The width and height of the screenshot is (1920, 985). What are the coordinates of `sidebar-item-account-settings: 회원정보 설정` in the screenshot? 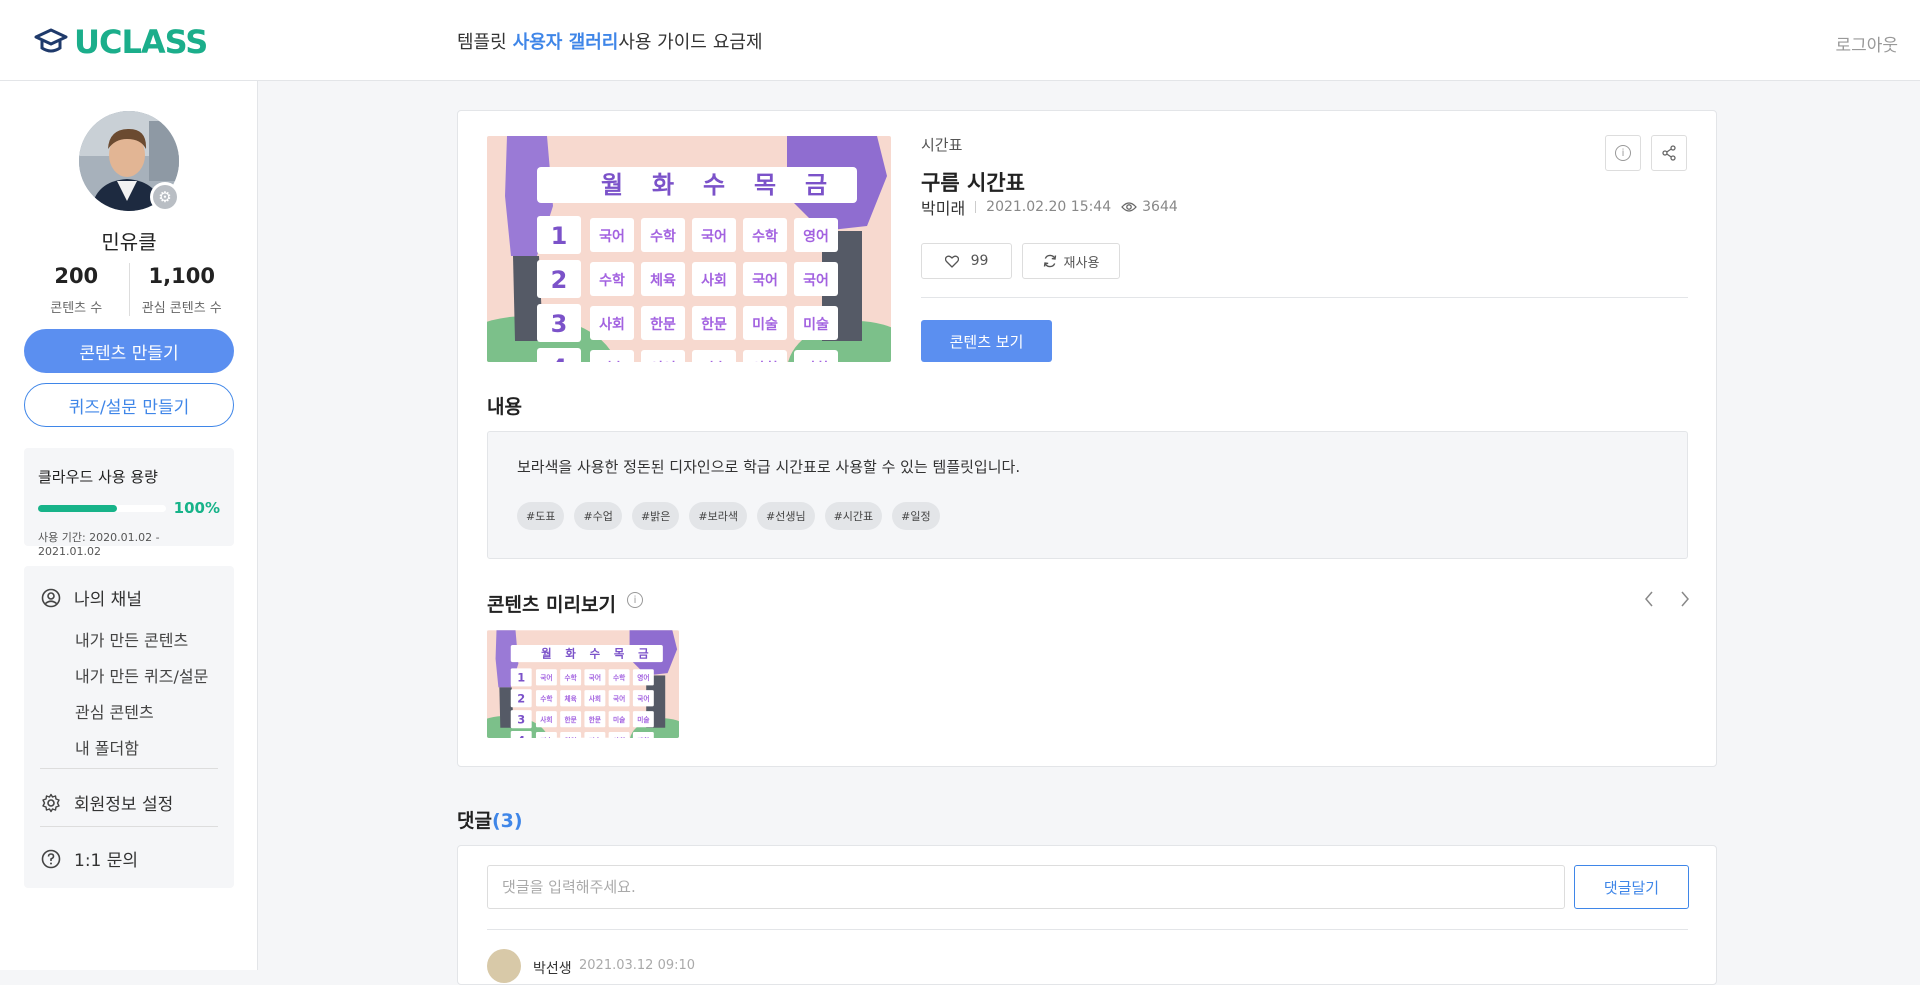 It's located at (106, 802).